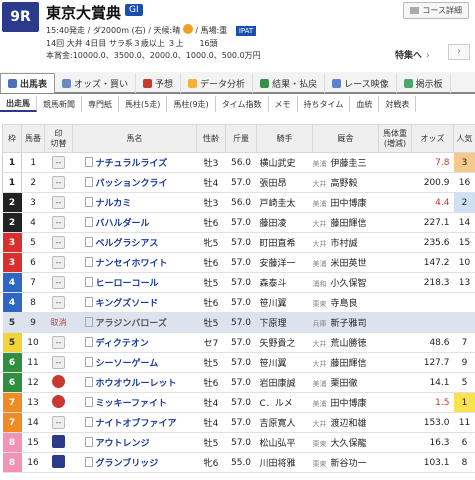 This screenshot has height=480, width=475. Describe the element at coordinates (349, 444) in the screenshot. I see `trainer-name: 大久保龍` at that location.